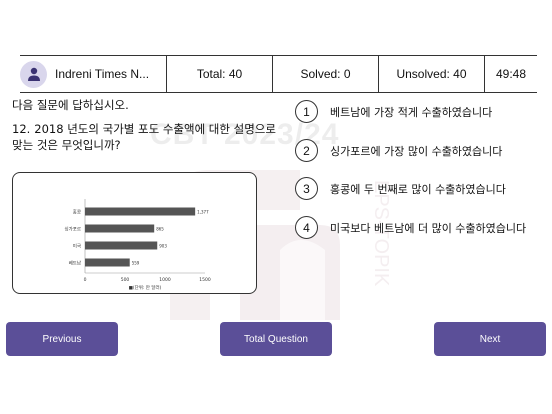 The height and width of the screenshot is (414, 552). I want to click on total-count: Total: 40, so click(220, 74).